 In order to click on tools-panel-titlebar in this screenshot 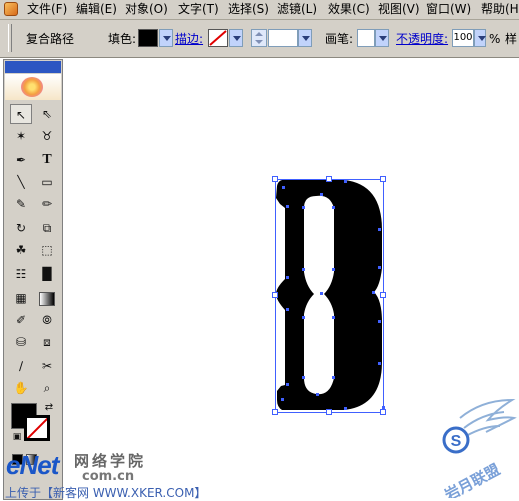, I will do `click(33, 67)`.